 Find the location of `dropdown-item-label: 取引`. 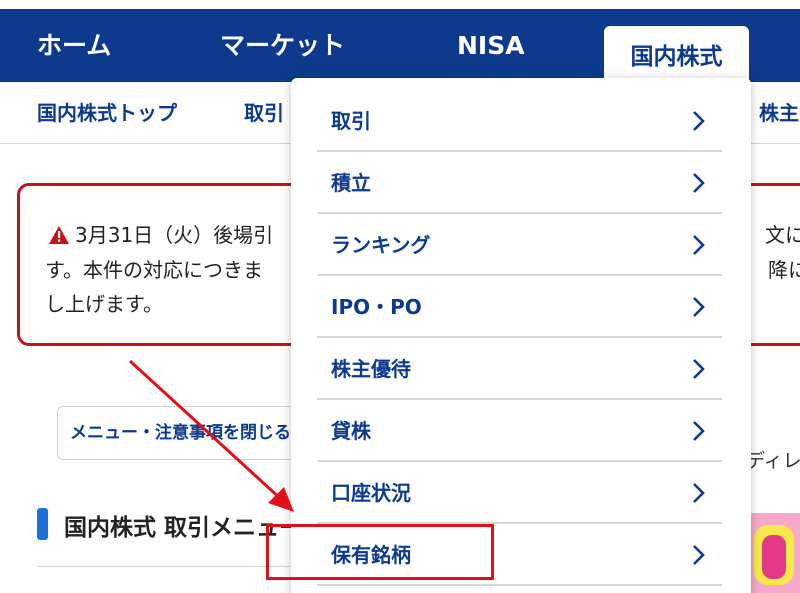

dropdown-item-label: 取引 is located at coordinates (351, 121).